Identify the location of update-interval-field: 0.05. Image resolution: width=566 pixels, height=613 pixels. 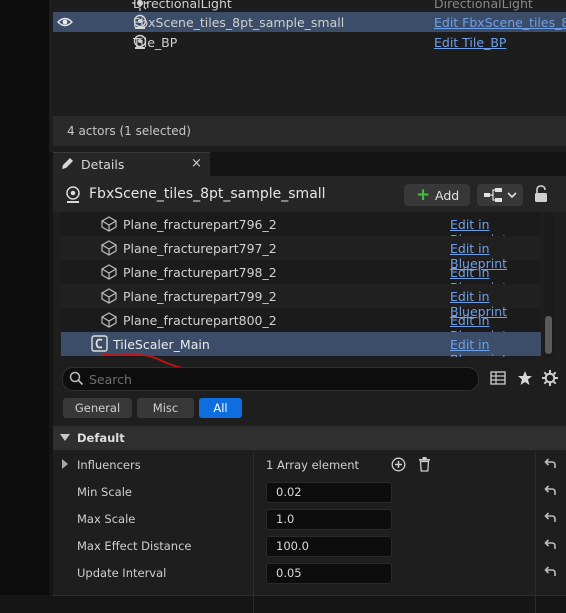
(329, 573).